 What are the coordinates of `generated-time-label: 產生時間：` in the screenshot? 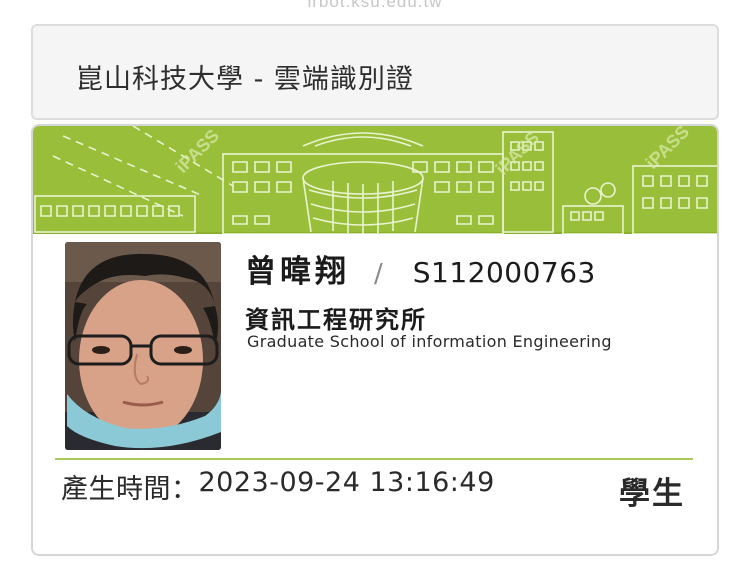 It's located at (130, 489).